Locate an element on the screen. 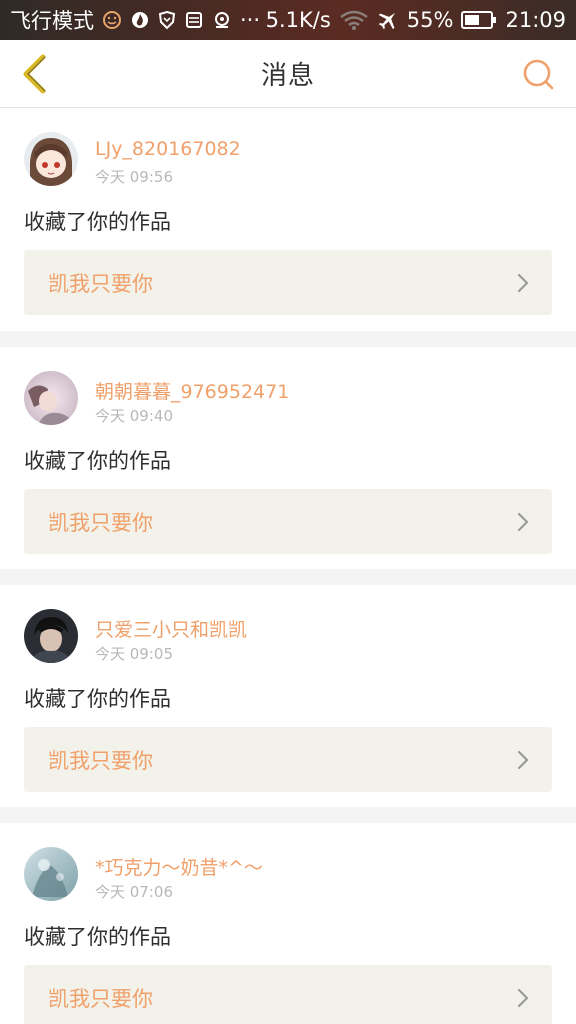 The image size is (576, 1024). location-icon is located at coordinates (222, 20).